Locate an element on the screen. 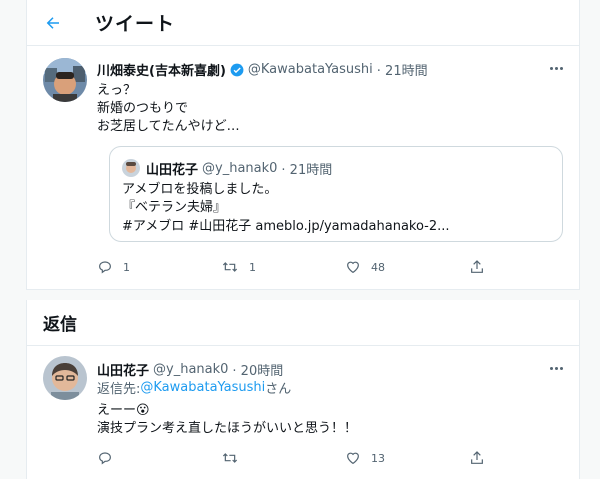  replying-to-prefix: 返信先: is located at coordinates (119, 389).